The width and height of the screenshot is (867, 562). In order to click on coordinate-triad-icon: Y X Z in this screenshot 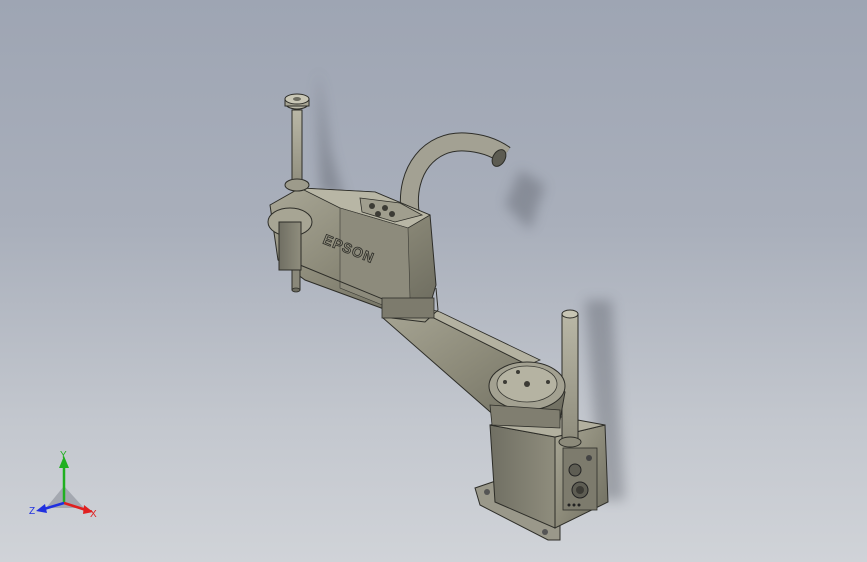, I will do `click(66, 486)`.